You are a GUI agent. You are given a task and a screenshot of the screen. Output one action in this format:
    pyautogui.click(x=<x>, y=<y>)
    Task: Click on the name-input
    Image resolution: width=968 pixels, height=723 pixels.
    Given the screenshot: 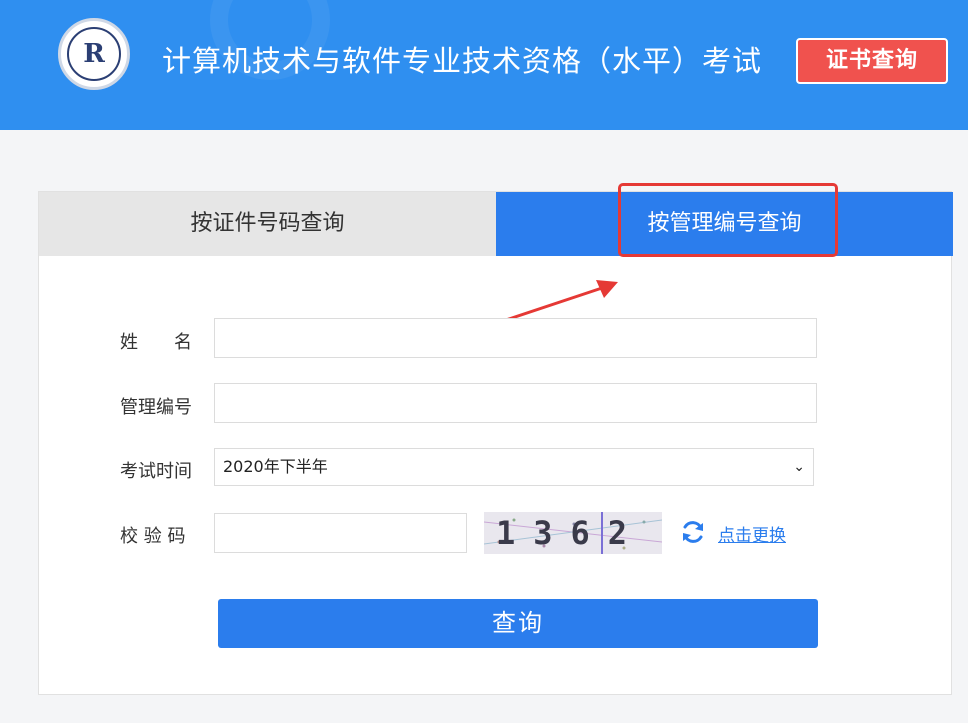 What is the action you would take?
    pyautogui.click(x=515, y=338)
    